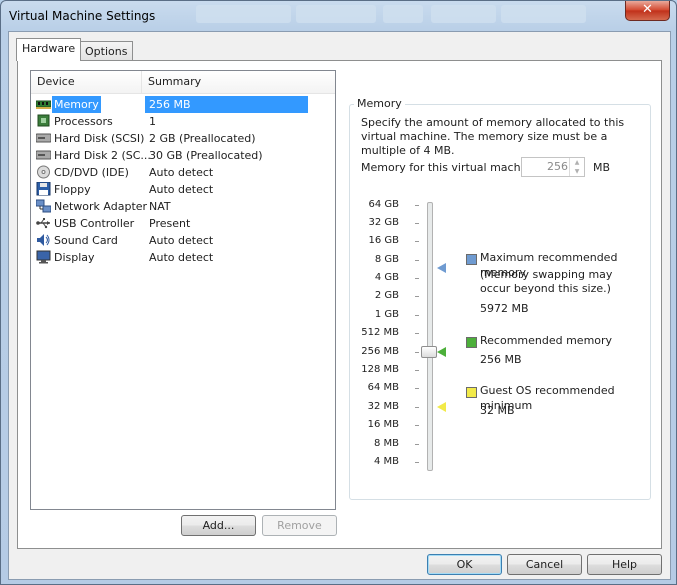  I want to click on title-bar: Virtual Machine Settings ✕, so click(338, 16).